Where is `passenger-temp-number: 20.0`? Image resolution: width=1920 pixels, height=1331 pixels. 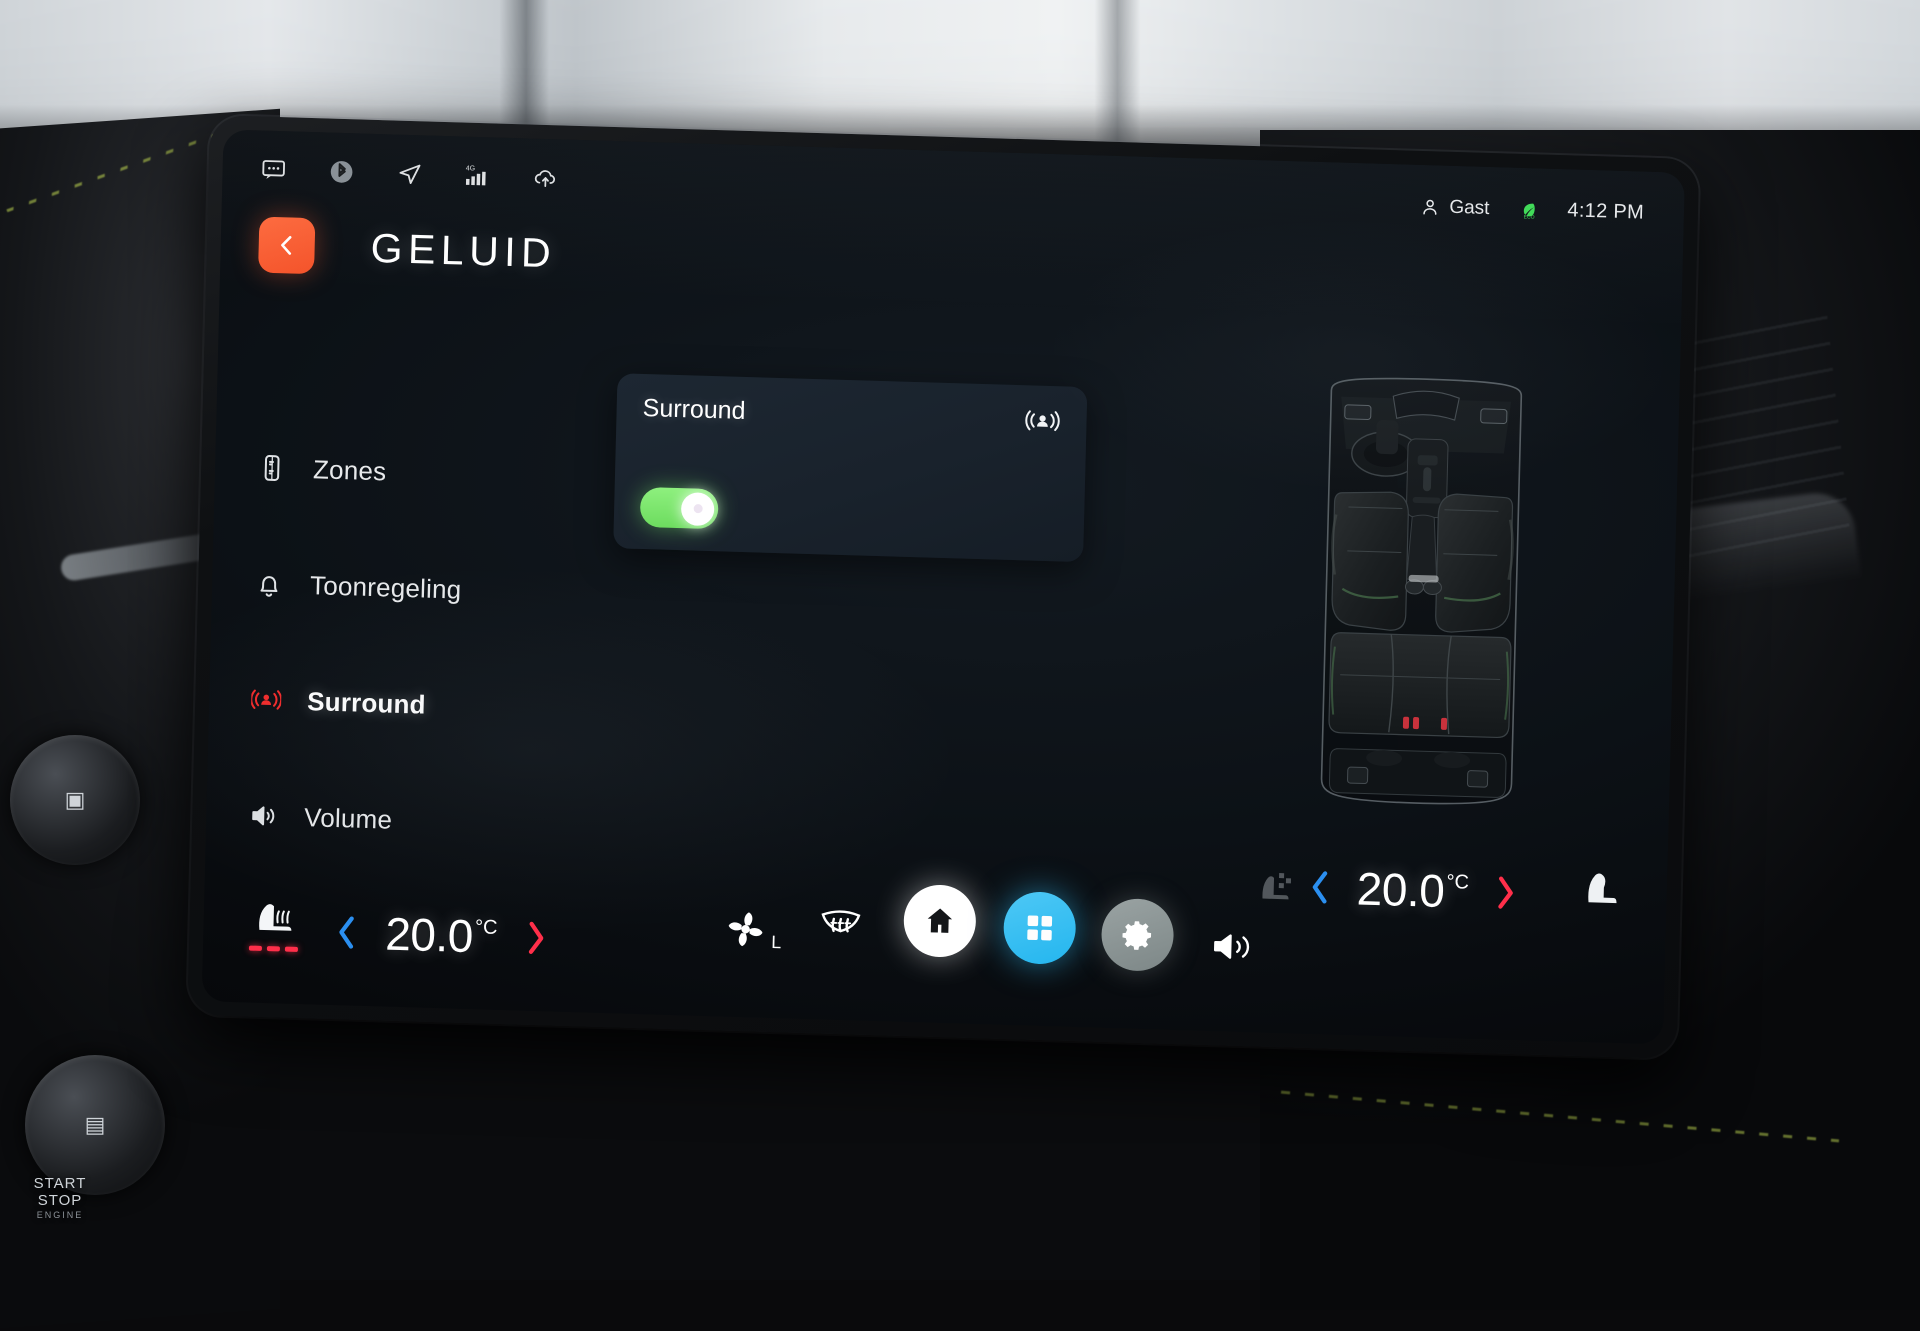
passenger-temp-number: 20.0 is located at coordinates (1400, 889).